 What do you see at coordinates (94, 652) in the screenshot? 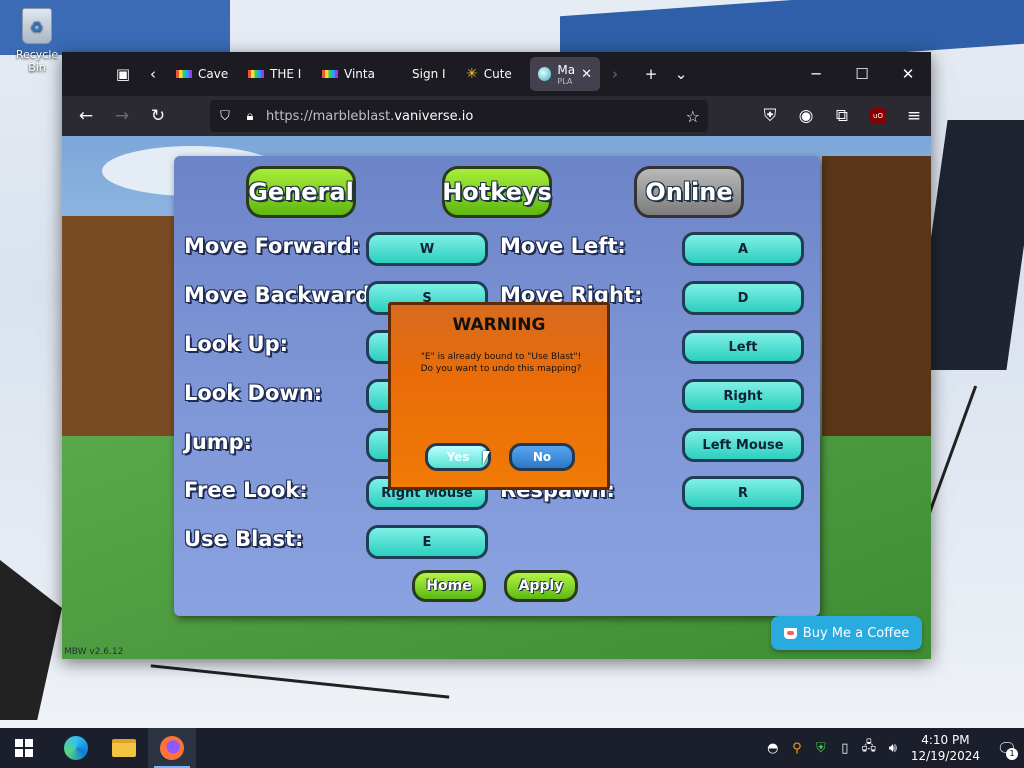
I see `game-version: MBW v2.6.12` at bounding box center [94, 652].